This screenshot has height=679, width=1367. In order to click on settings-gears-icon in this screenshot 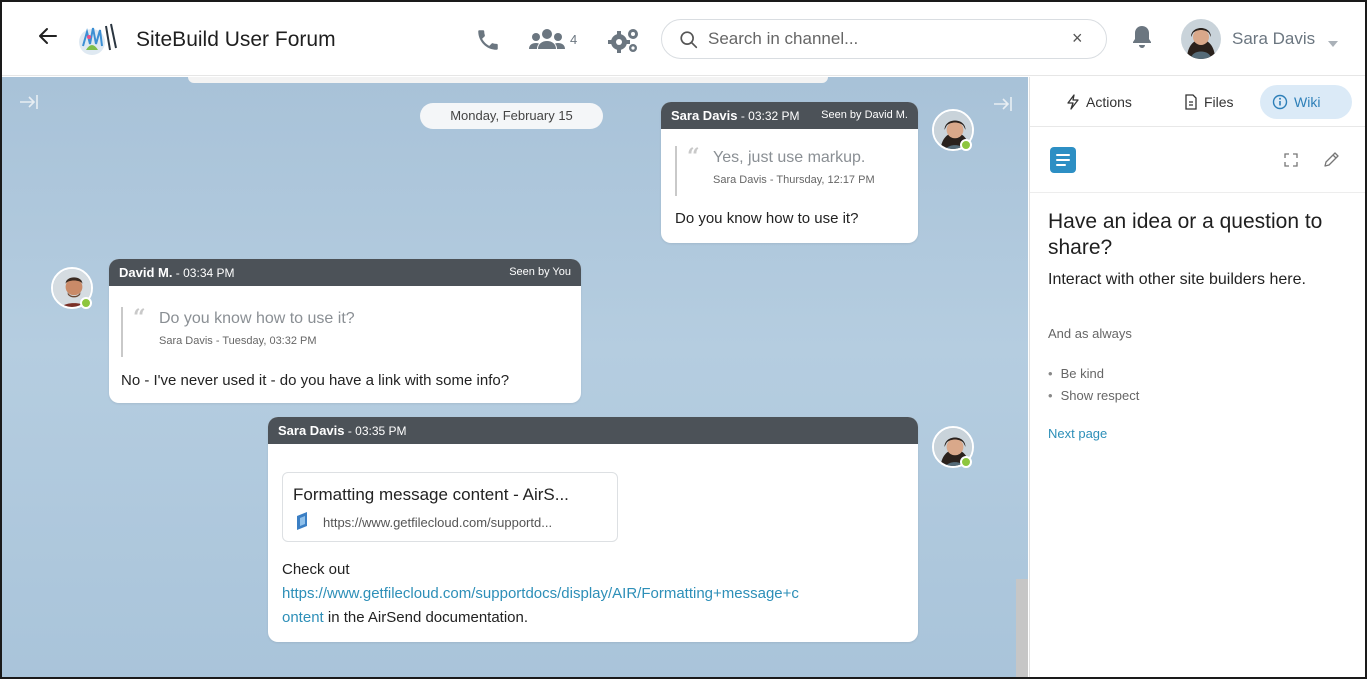, I will do `click(623, 41)`.